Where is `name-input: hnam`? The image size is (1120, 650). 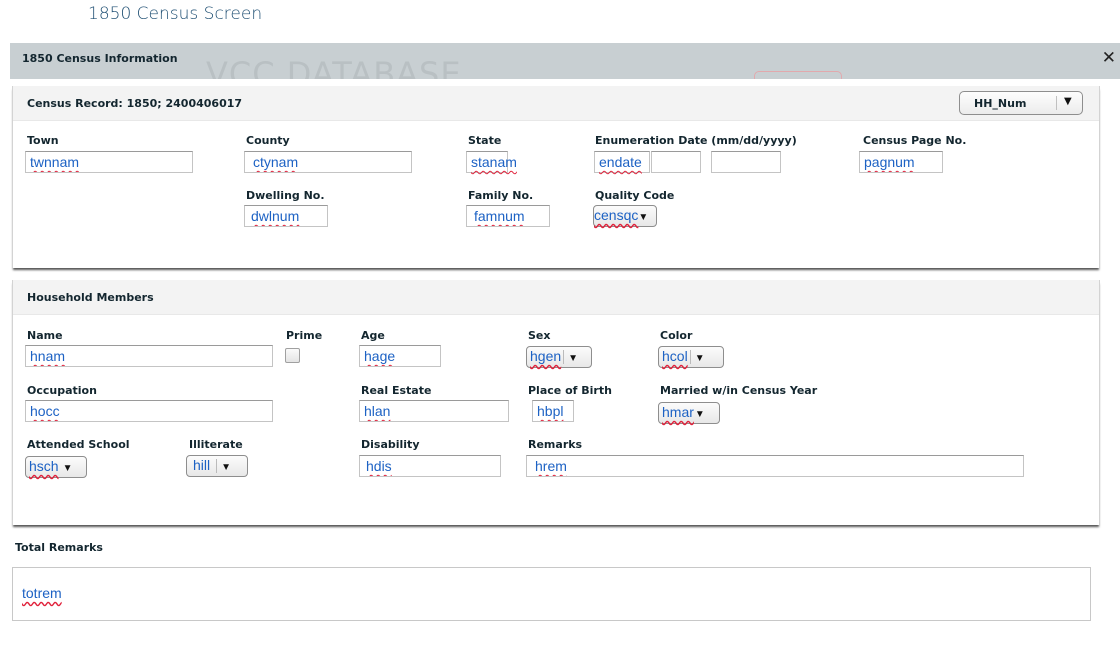 name-input: hnam is located at coordinates (149, 356).